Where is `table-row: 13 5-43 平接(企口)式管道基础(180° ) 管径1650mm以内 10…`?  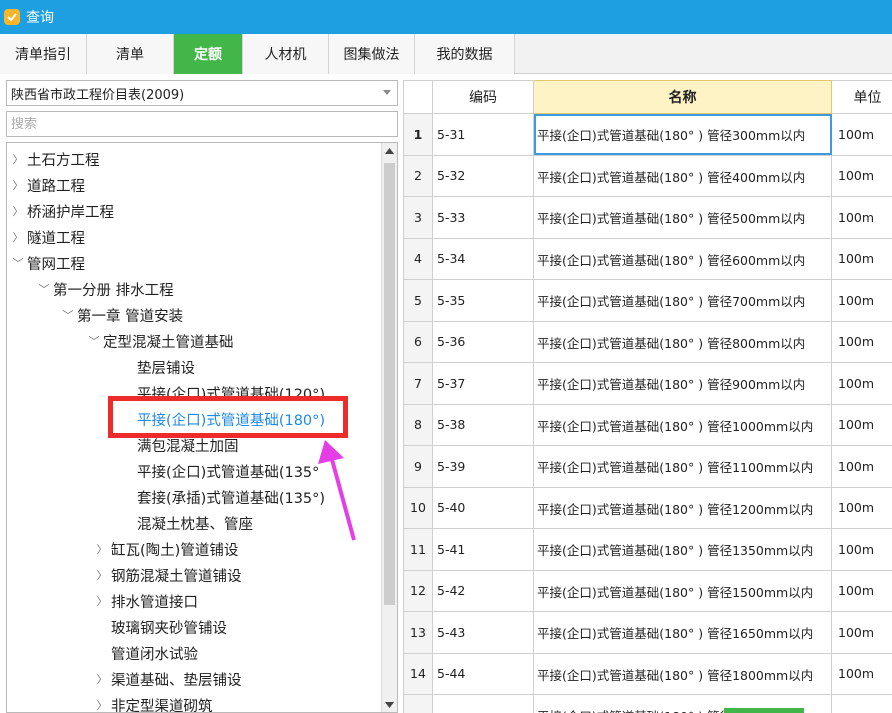 table-row: 13 5-43 平接(企口)式管道基础(180° ) 管径1650mm以内 10… is located at coordinates (647, 632).